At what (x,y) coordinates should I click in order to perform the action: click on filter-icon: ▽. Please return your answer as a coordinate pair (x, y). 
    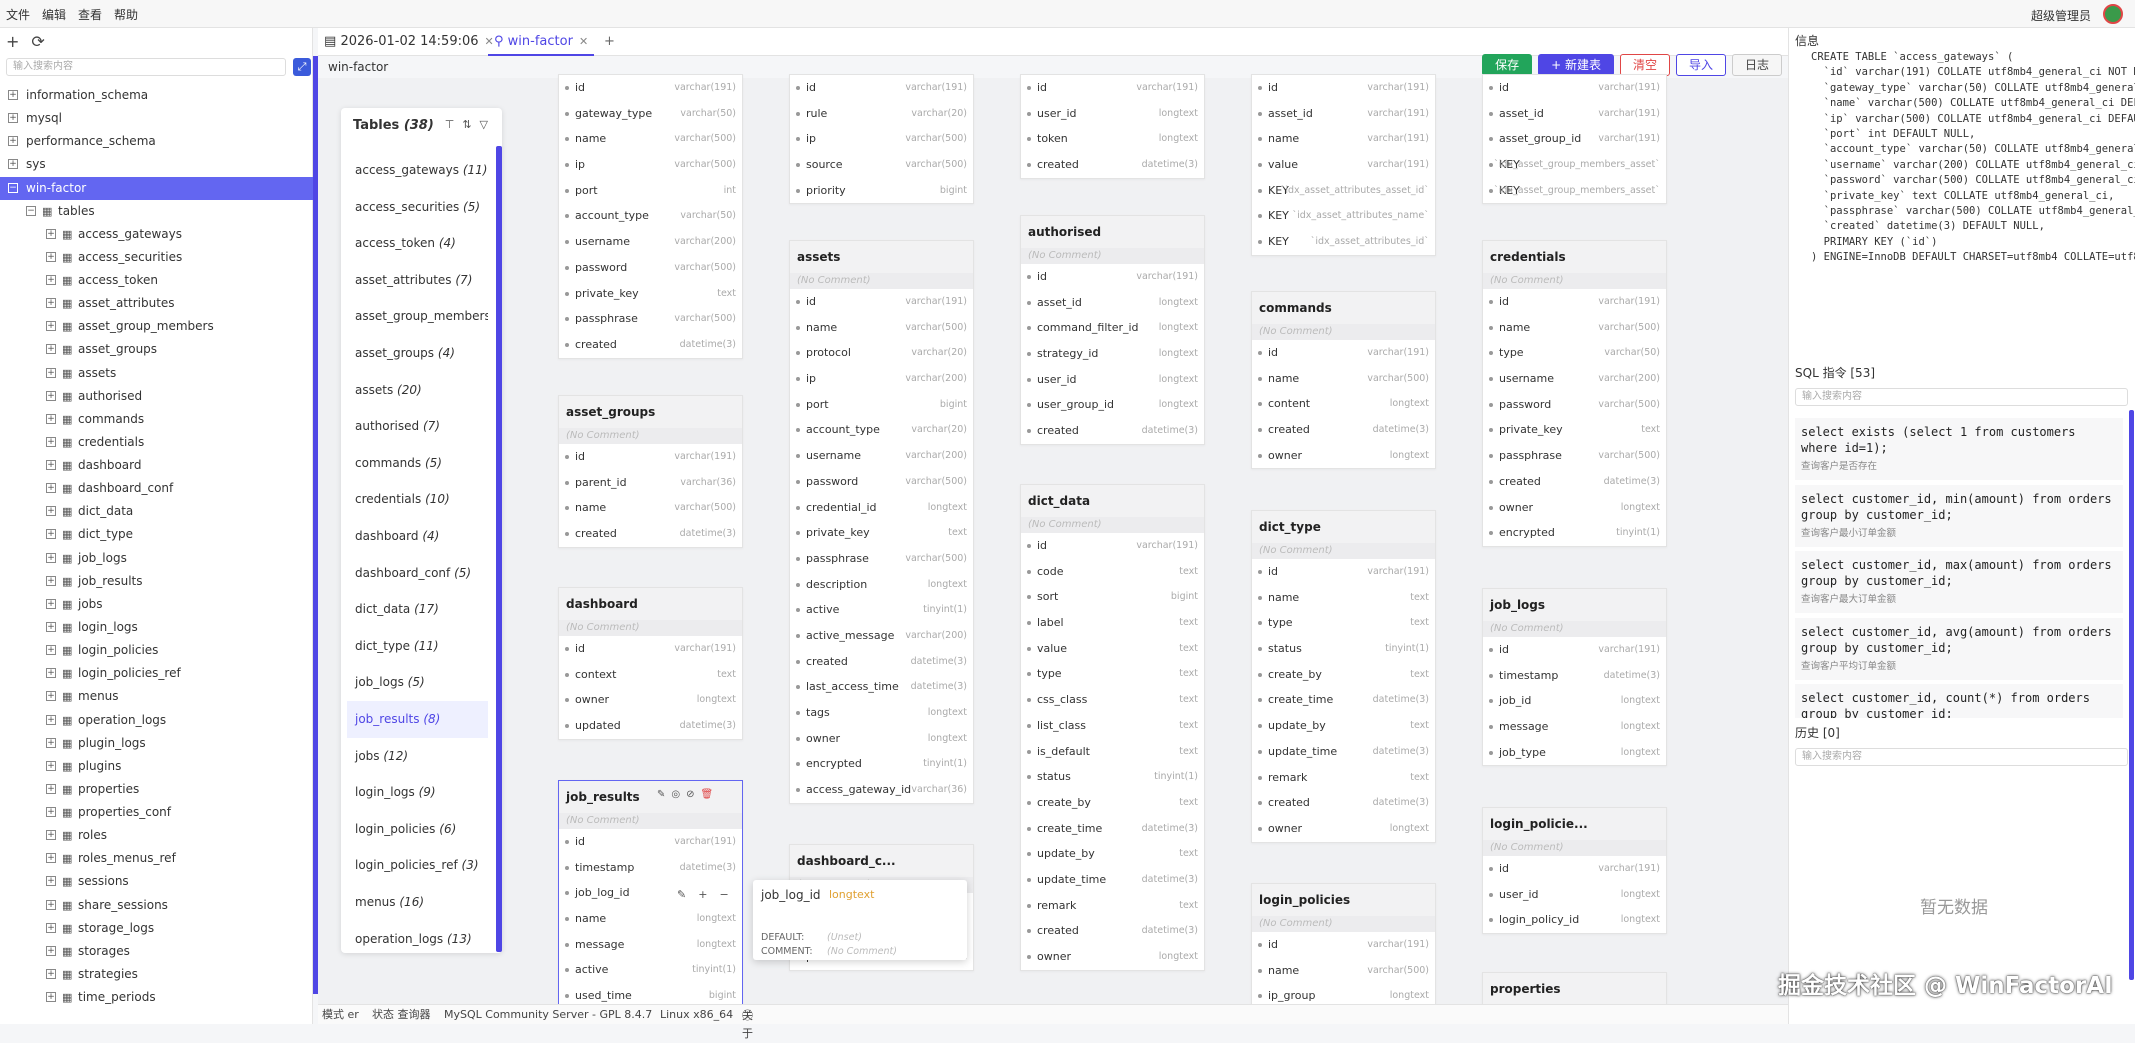
    Looking at the image, I should click on (484, 124).